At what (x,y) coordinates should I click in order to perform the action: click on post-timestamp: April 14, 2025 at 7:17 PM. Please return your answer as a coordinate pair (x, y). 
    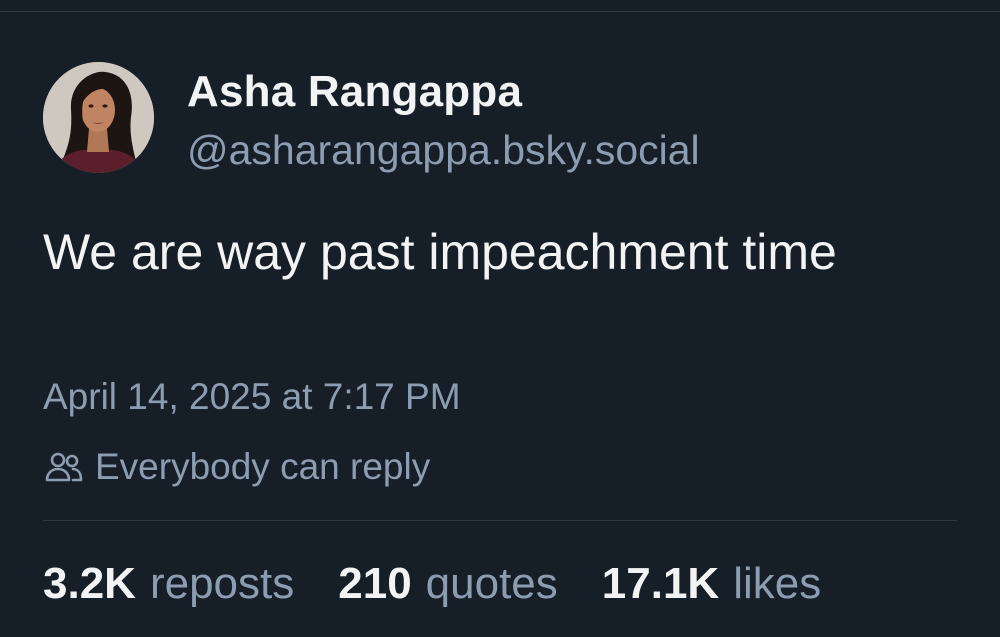
    Looking at the image, I should click on (252, 396).